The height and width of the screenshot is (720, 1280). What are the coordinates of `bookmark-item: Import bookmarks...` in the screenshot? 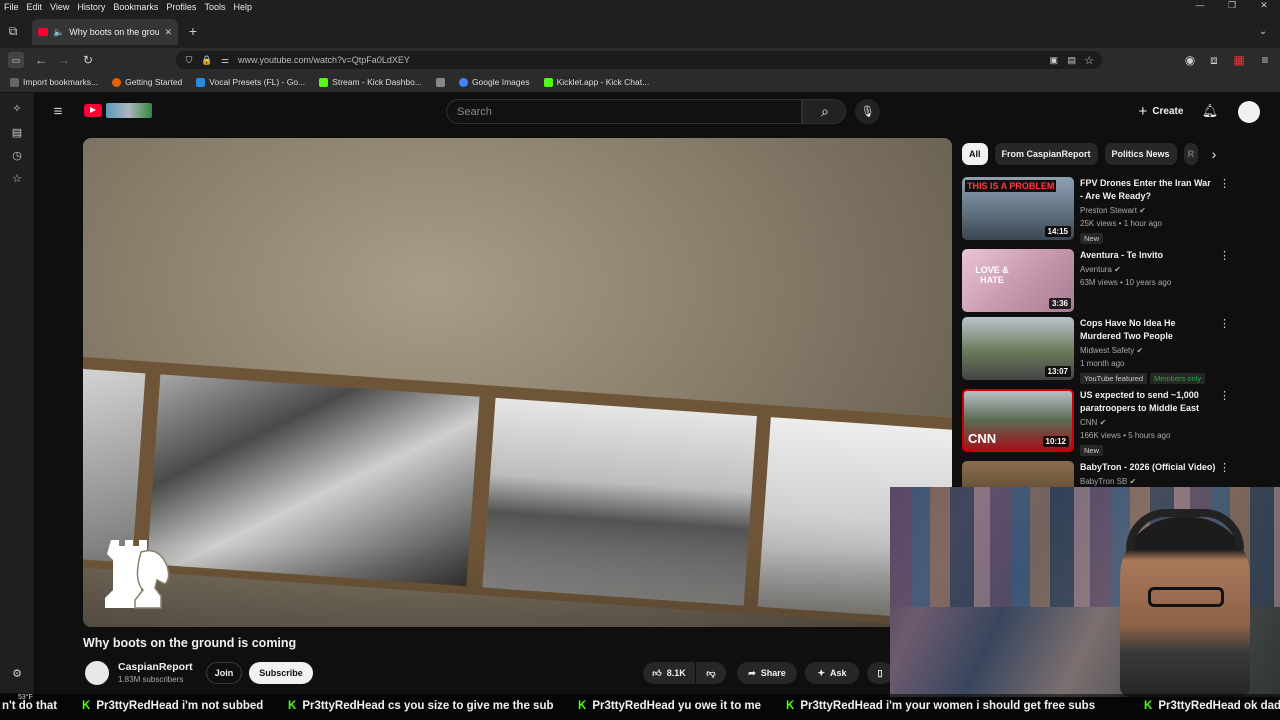 It's located at (54, 82).